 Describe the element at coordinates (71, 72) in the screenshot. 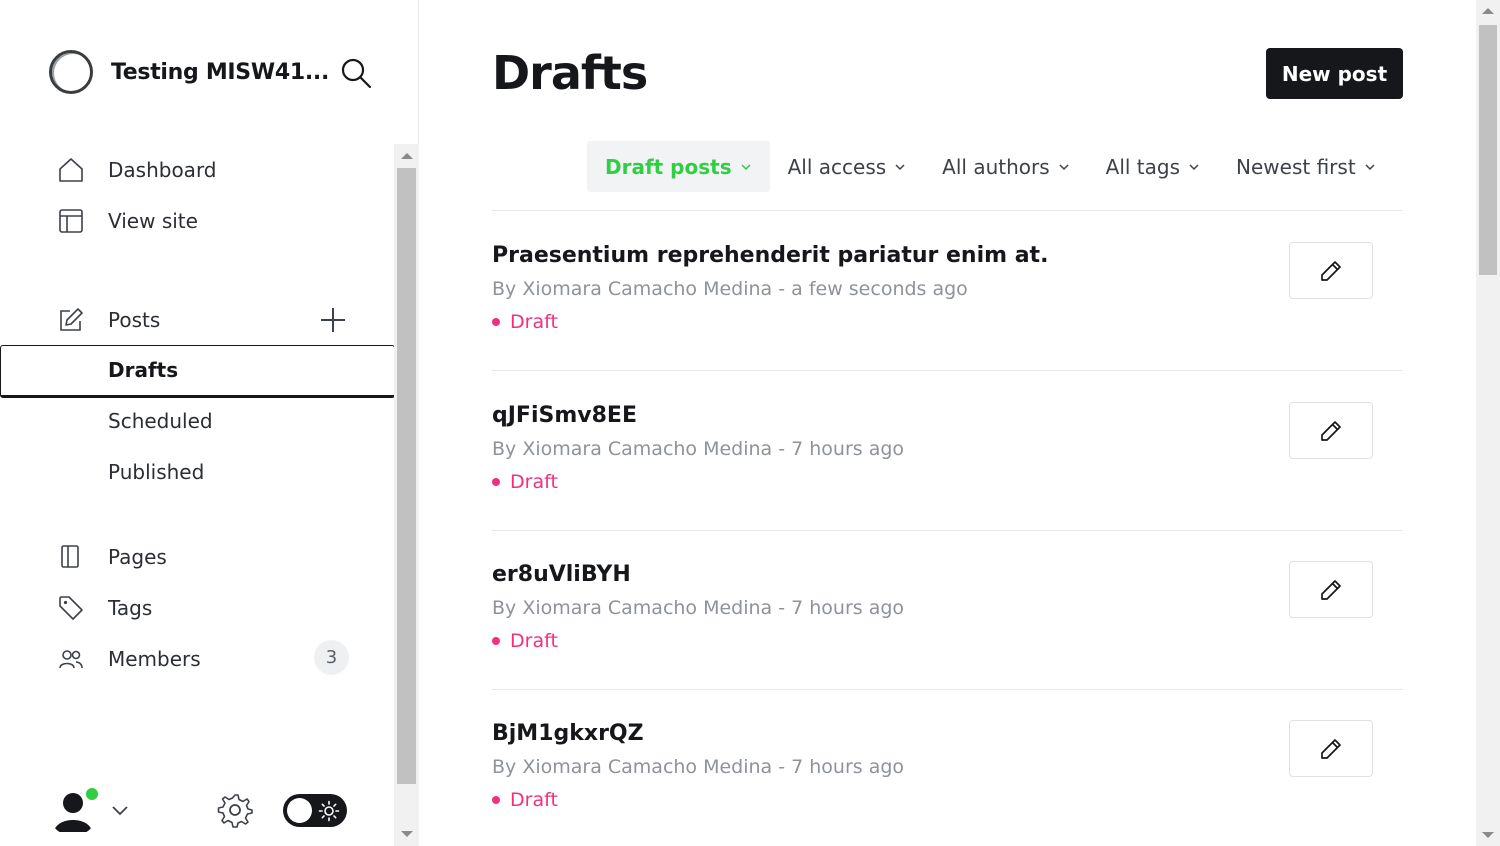

I see `site-logo` at that location.